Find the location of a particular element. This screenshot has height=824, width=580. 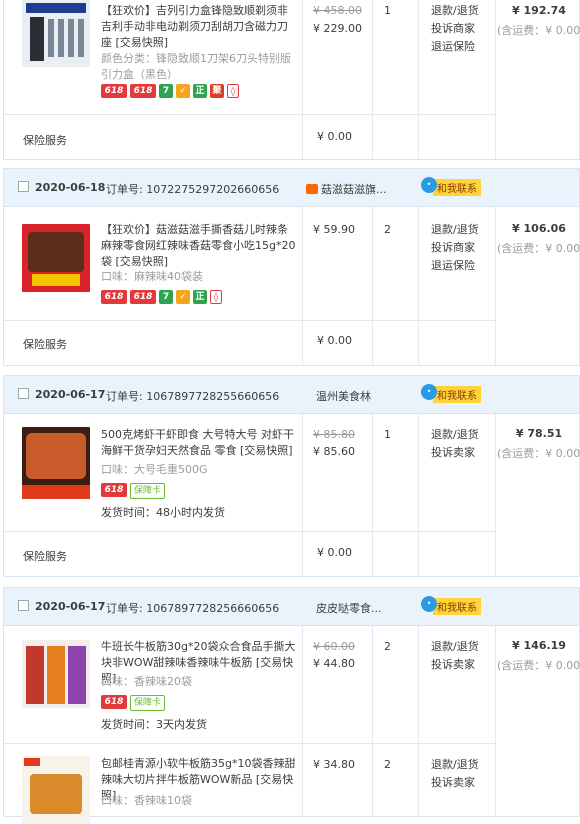

certified-tag: 聚 is located at coordinates (217, 91).